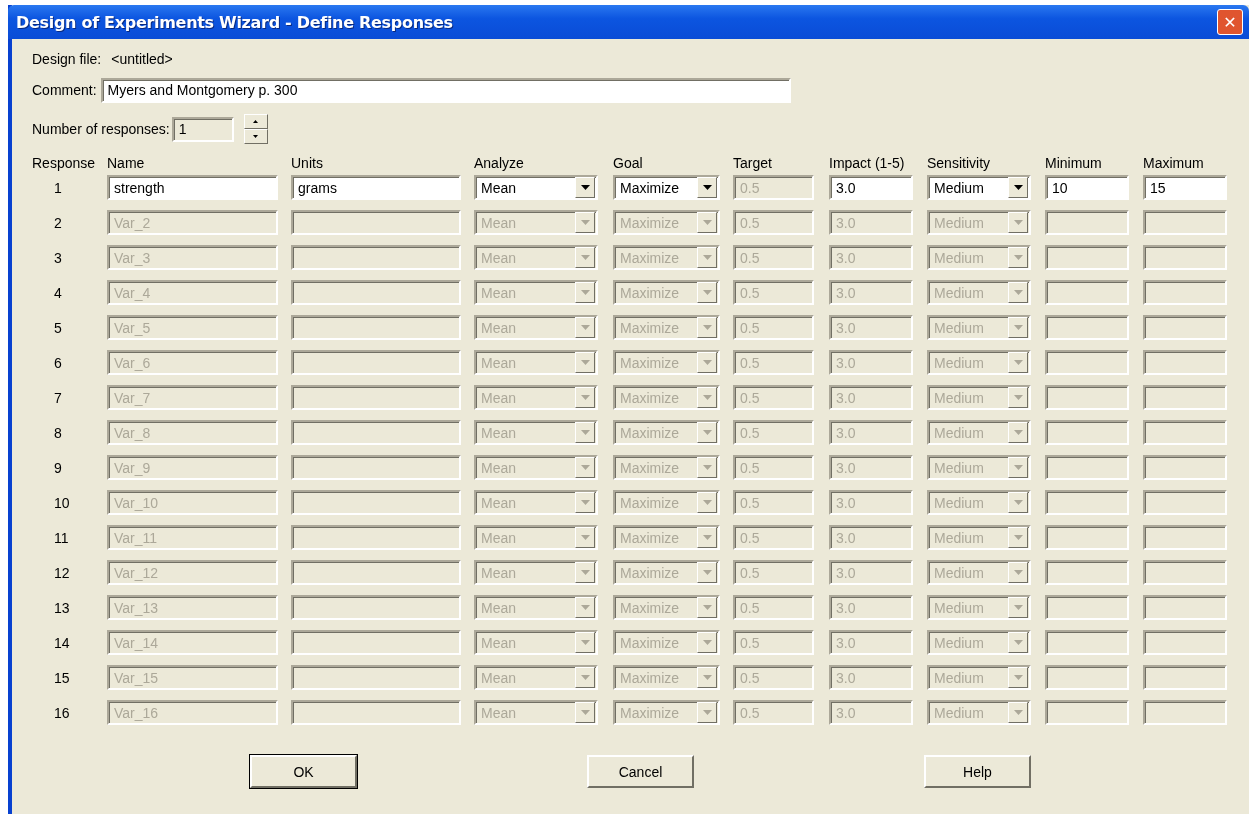 The image size is (1249, 814). Describe the element at coordinates (58, 293) in the screenshot. I see `response-number: 4` at that location.